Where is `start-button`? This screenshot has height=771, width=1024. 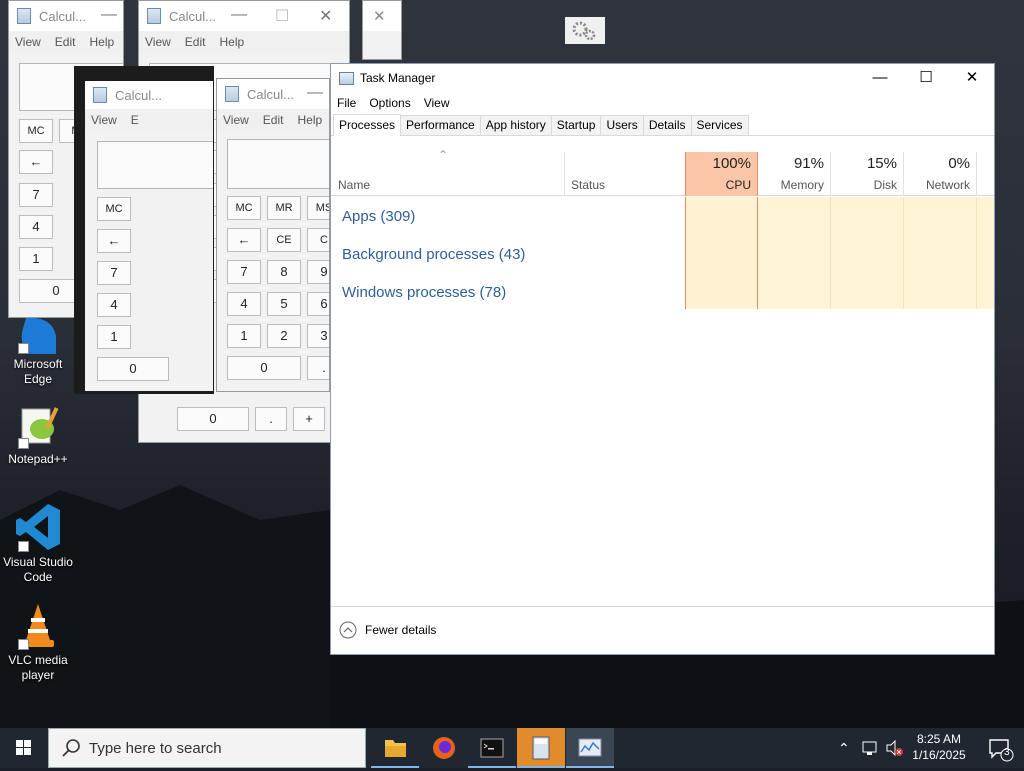 start-button is located at coordinates (24, 748).